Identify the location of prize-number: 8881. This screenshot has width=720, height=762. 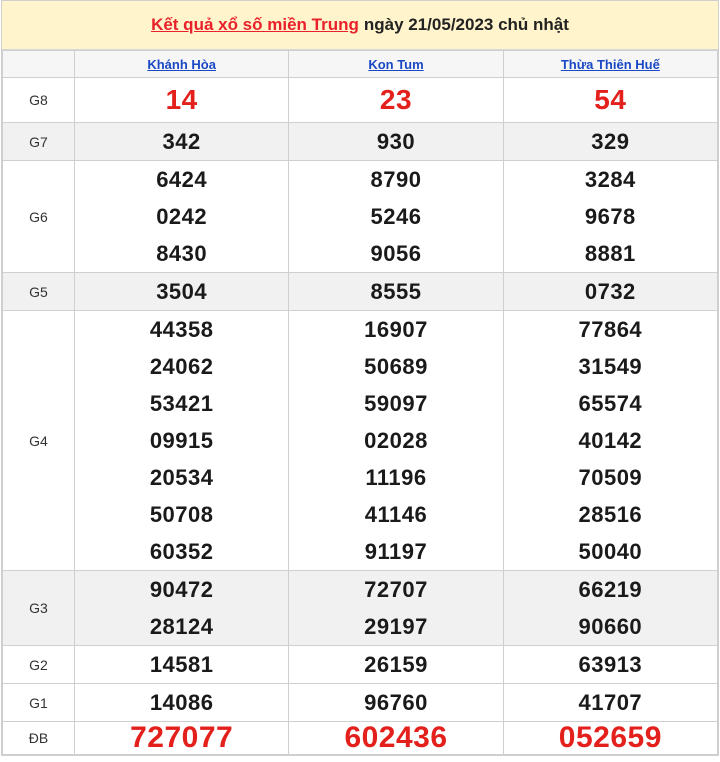
(610, 253).